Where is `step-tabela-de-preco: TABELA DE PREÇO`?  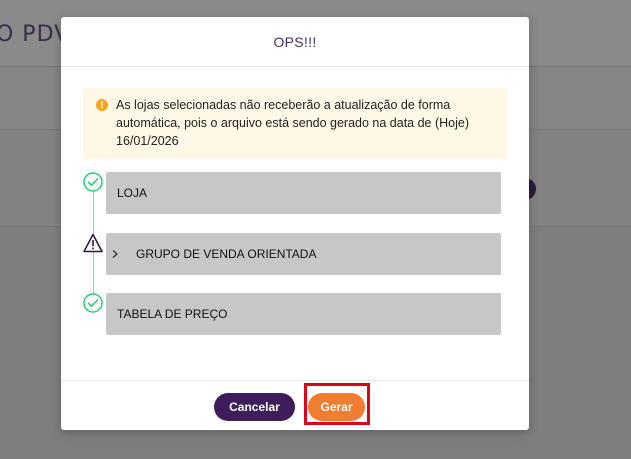
step-tabela-de-preco: TABELA DE PREÇO is located at coordinates (303, 314).